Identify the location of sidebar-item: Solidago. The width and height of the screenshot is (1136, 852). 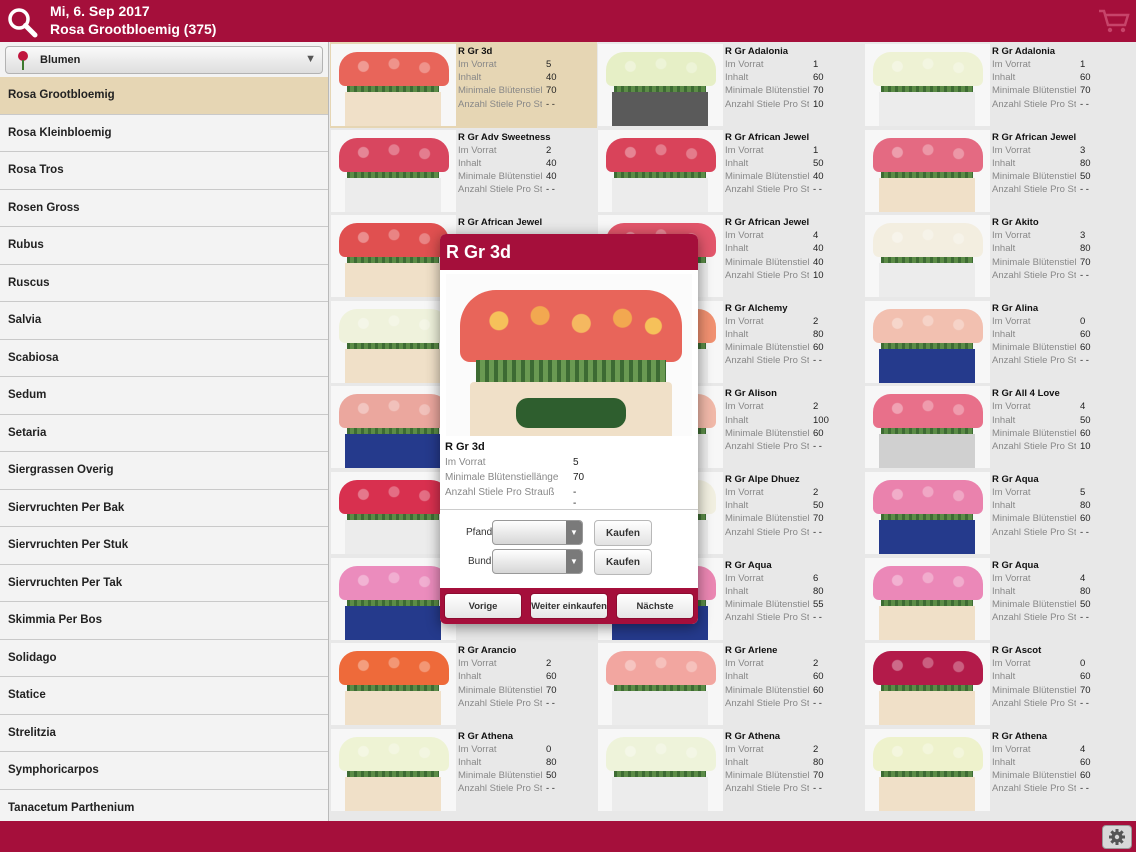
(164, 658).